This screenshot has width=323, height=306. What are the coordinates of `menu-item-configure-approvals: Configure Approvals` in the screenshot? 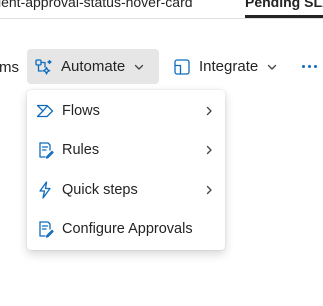 It's located at (126, 230).